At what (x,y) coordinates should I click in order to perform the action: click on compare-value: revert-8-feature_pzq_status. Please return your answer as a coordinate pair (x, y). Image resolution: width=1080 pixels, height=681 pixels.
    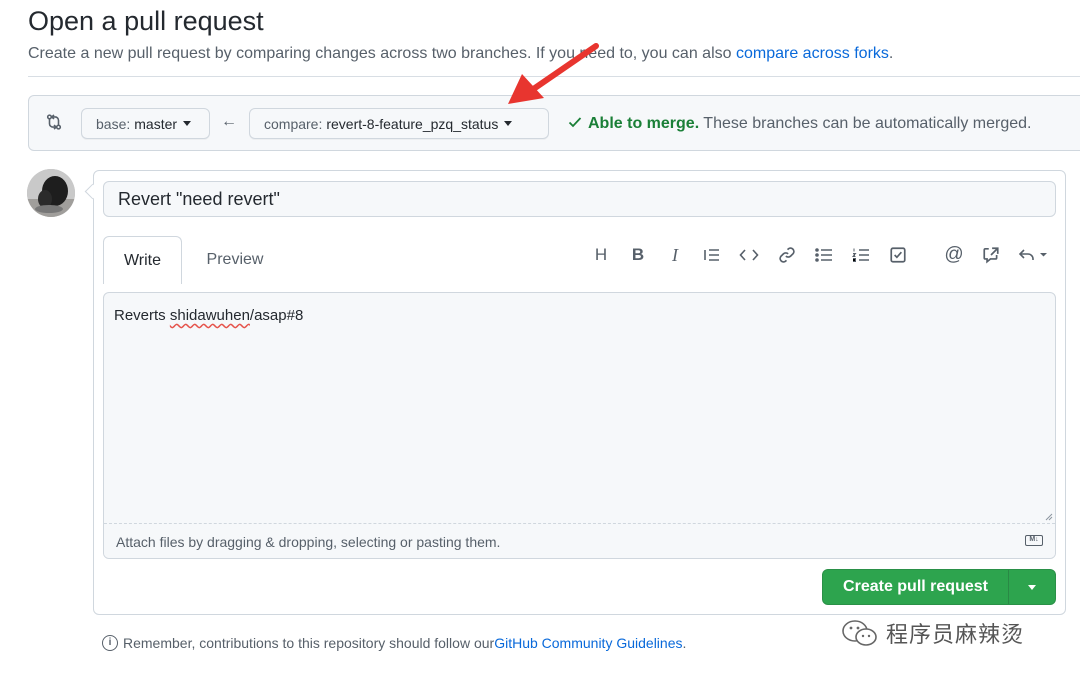
    Looking at the image, I should click on (412, 123).